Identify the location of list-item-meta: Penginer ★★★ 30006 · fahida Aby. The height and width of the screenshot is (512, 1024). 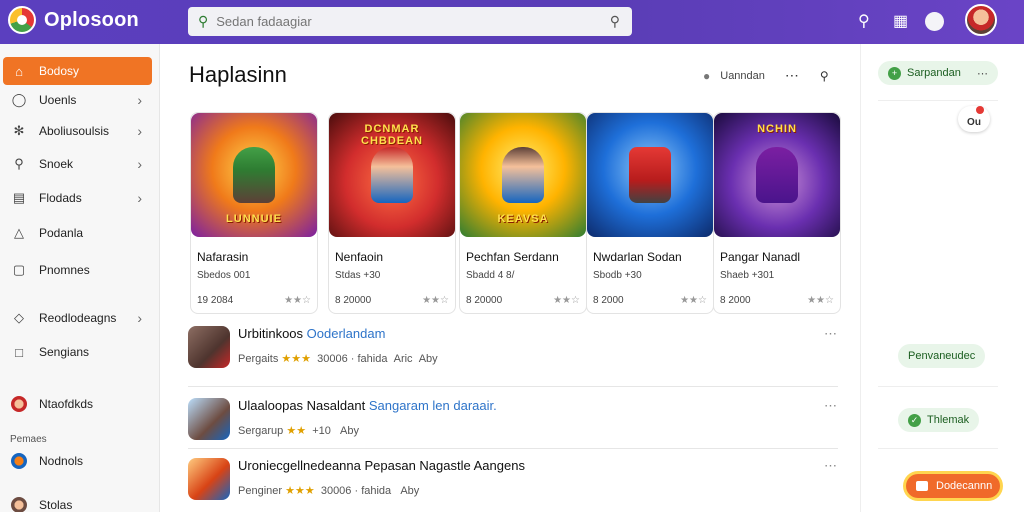
(329, 491).